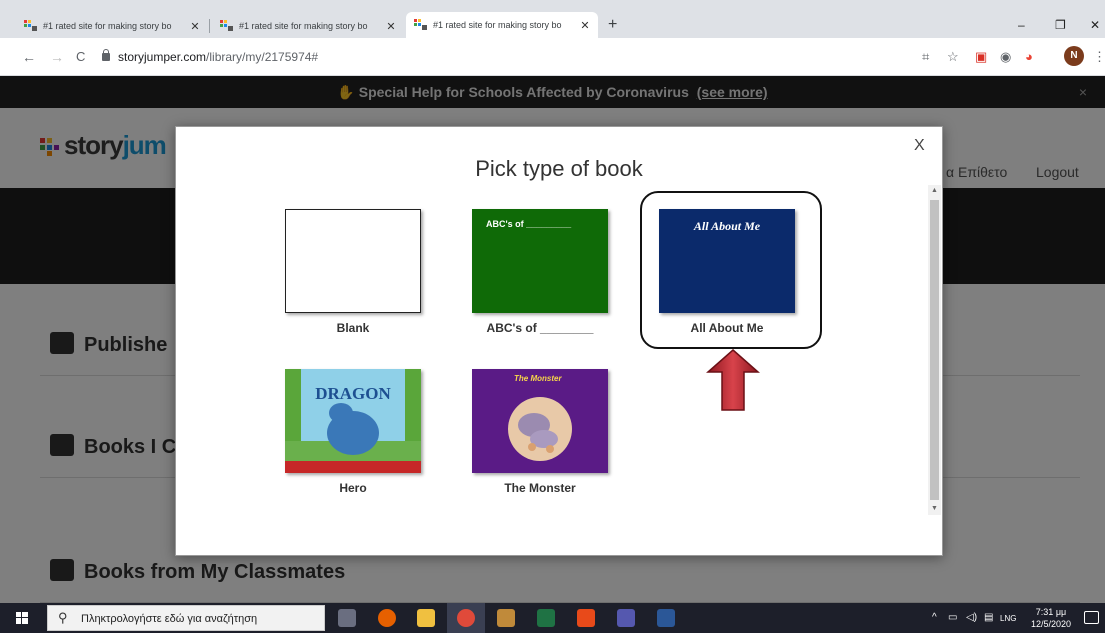 The image size is (1105, 633). What do you see at coordinates (934, 190) in the screenshot?
I see `scroll-up-icon: ▲` at bounding box center [934, 190].